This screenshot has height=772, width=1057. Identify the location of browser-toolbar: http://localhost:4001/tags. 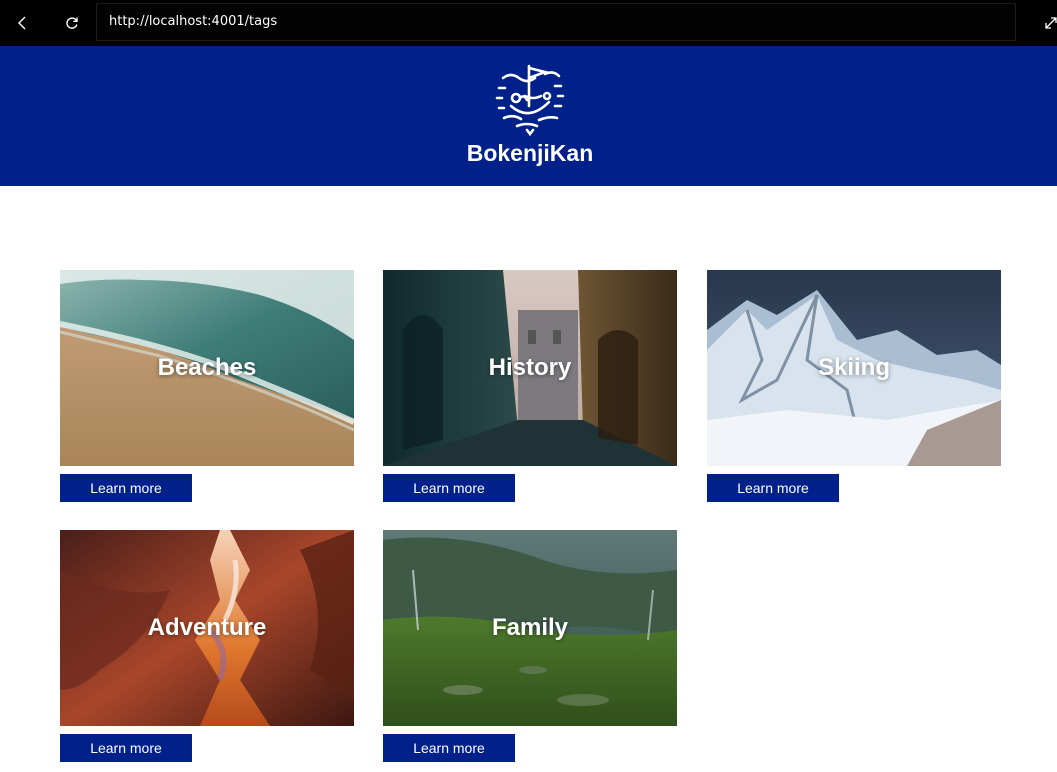
(528, 23).